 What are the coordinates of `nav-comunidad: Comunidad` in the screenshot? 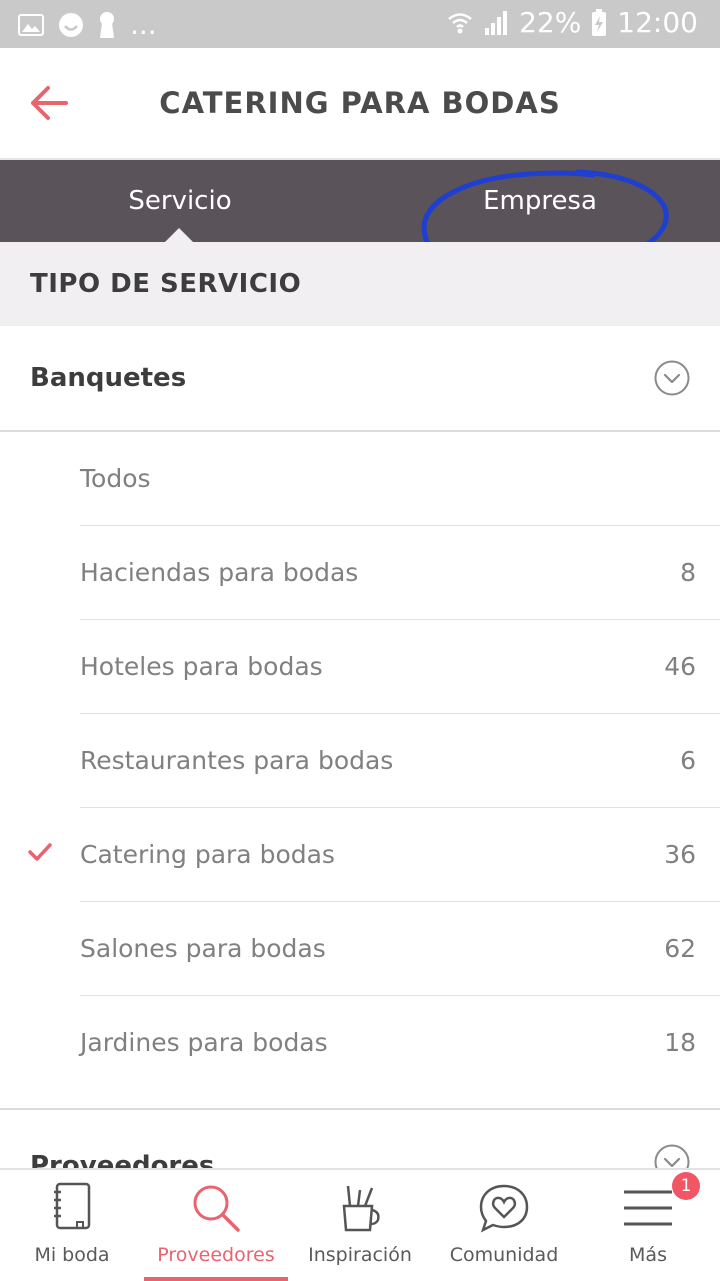 It's located at (504, 1225).